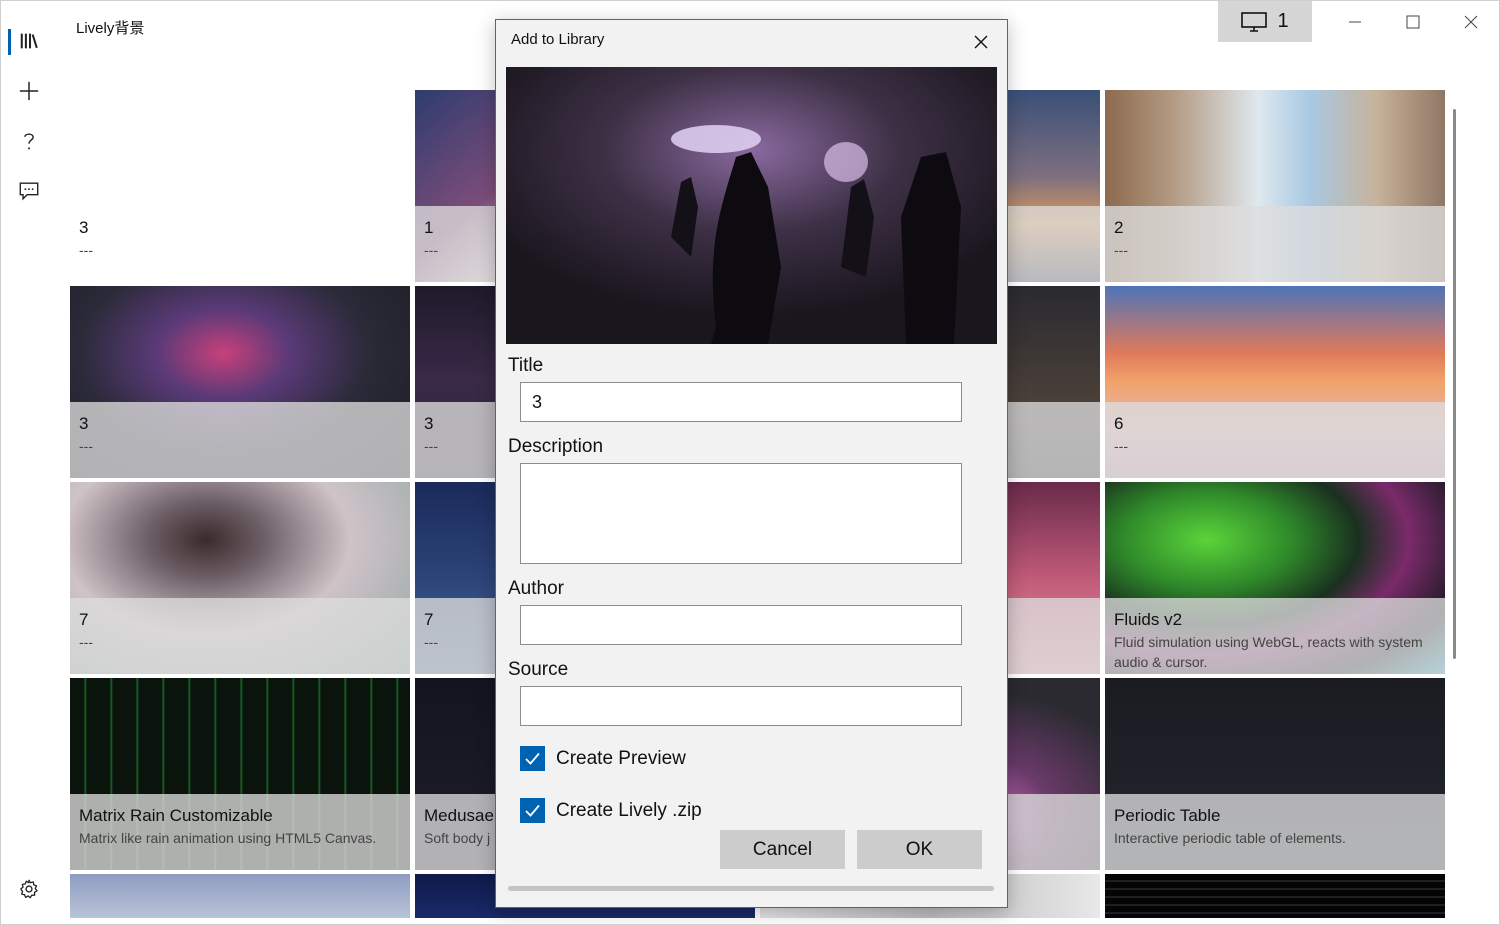 The height and width of the screenshot is (925, 1500). Describe the element at coordinates (526, 365) in the screenshot. I see `title-label: Title` at that location.